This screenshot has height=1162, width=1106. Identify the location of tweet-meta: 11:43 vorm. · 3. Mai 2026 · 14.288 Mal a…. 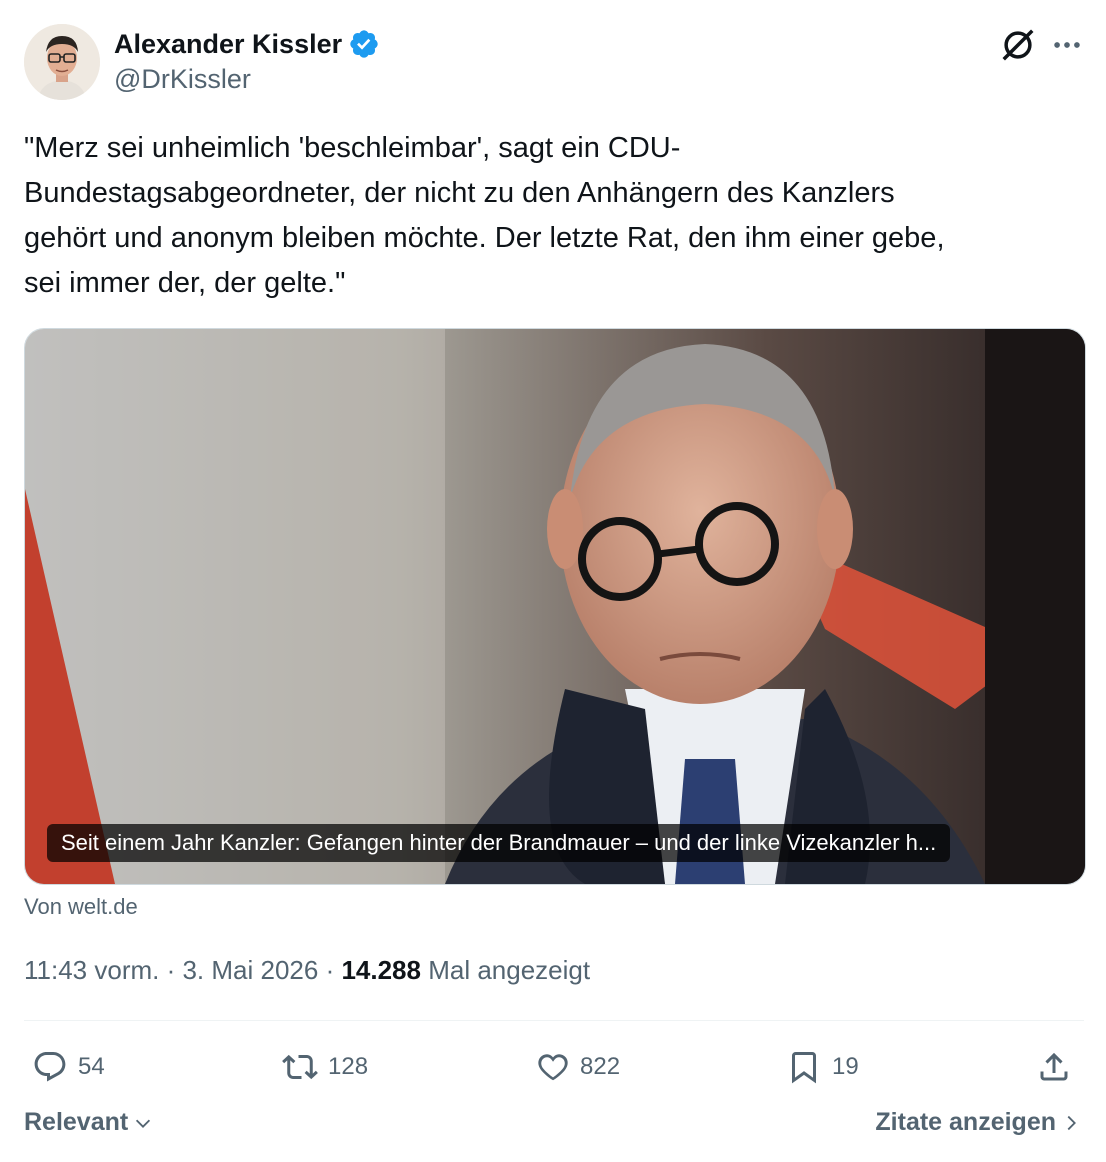
(307, 970).